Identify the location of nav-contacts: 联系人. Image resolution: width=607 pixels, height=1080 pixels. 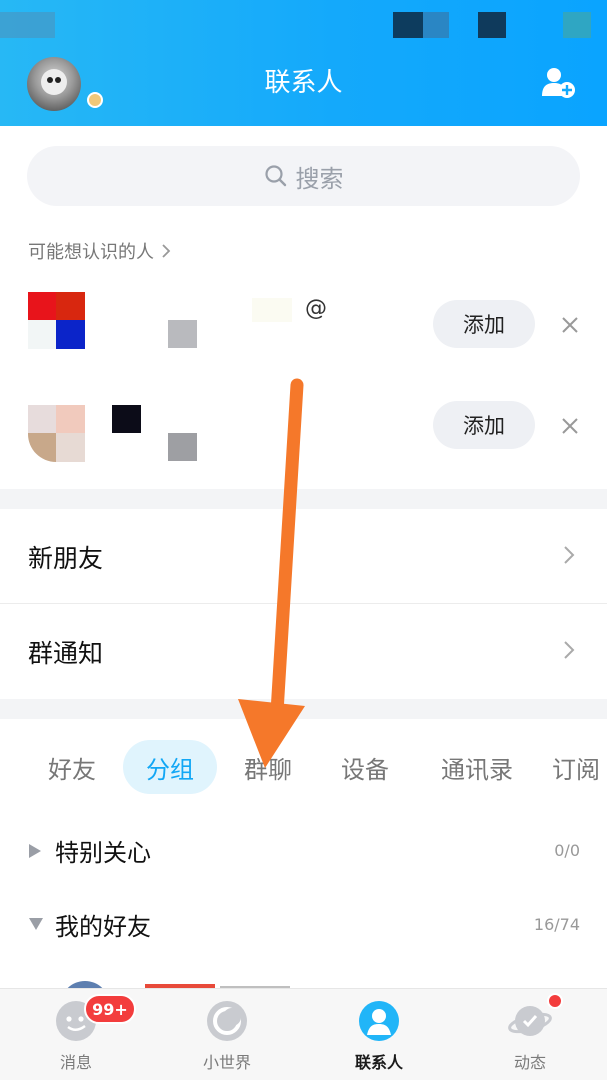
(379, 1034).